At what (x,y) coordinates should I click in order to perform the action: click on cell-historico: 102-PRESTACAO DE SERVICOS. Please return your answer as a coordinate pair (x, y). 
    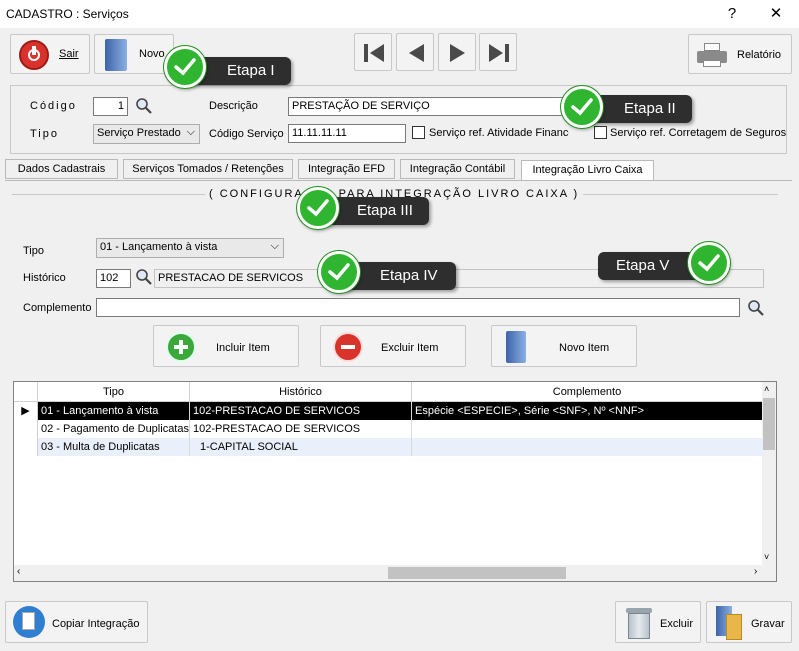
    Looking at the image, I should click on (301, 411).